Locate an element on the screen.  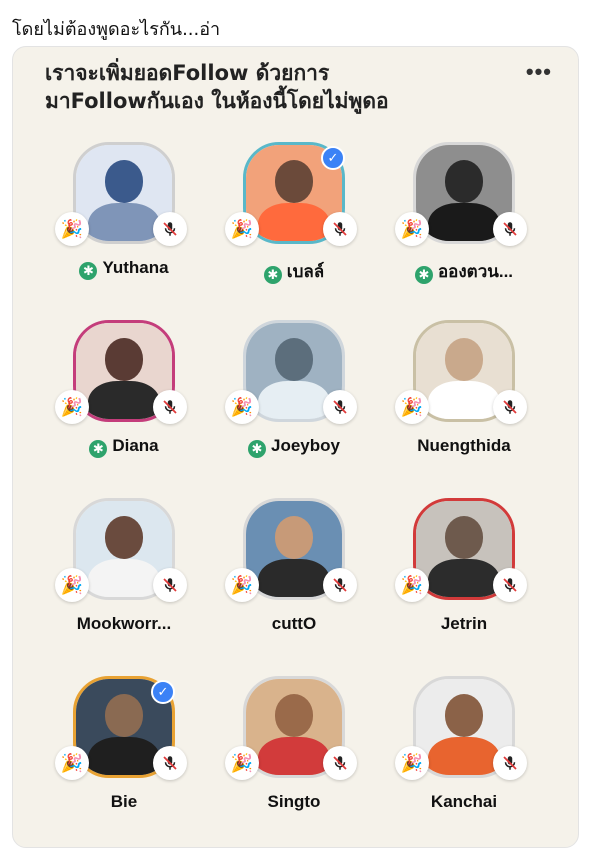
speaker-name-label: Nuengthida is located at coordinates (464, 445).